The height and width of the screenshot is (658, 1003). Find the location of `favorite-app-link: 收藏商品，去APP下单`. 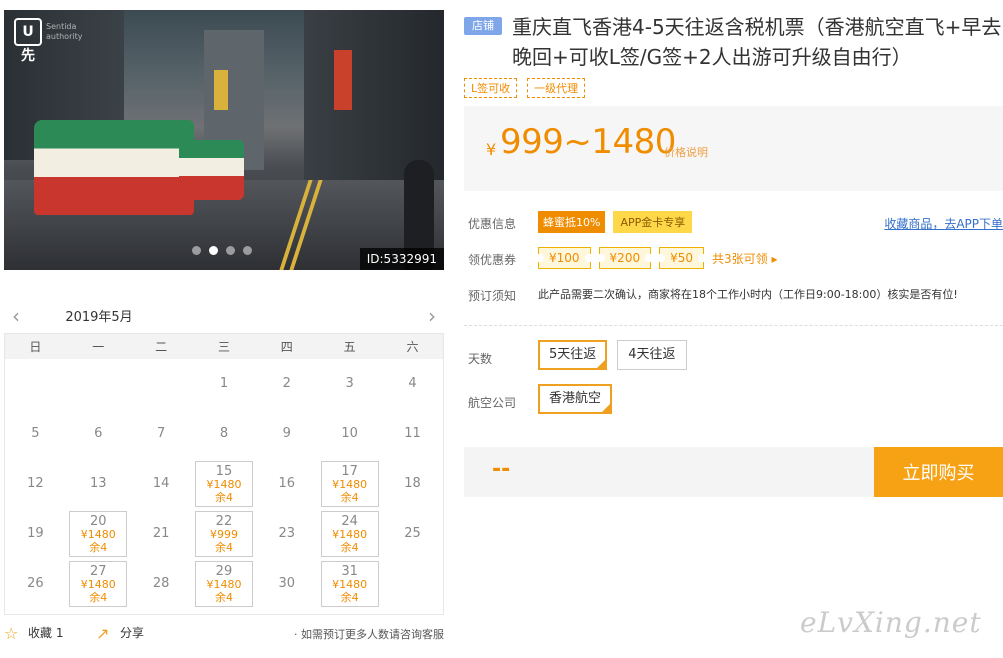

favorite-app-link: 收藏商品，去APP下单 is located at coordinates (943, 223).